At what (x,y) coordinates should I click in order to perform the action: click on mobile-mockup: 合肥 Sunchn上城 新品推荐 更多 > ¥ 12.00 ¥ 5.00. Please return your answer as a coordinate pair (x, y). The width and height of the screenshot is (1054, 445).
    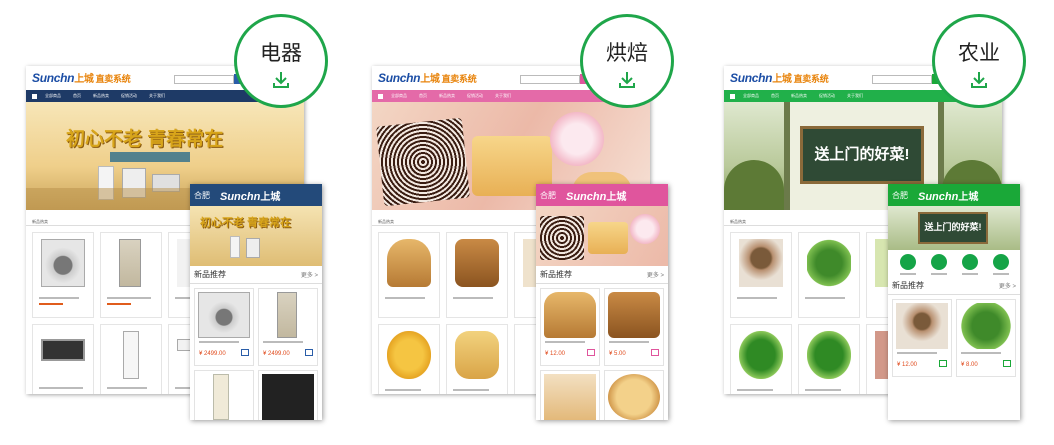
    Looking at the image, I should click on (602, 302).